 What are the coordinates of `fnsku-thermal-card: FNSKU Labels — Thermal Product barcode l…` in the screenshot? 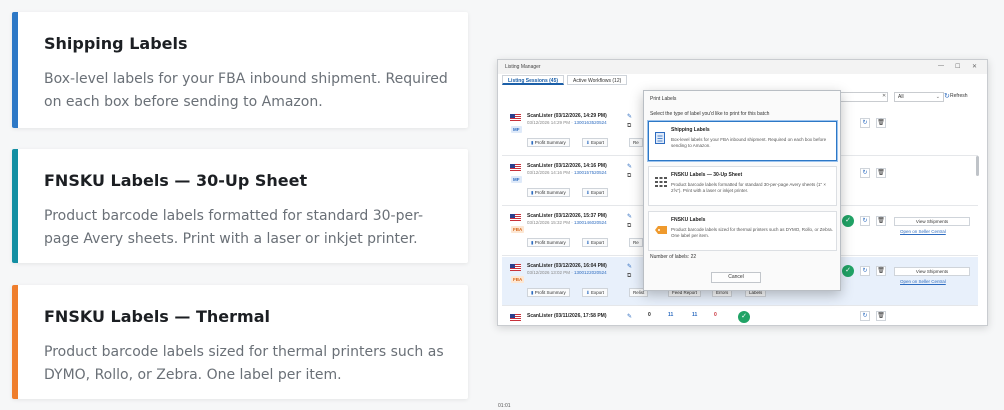 It's located at (240, 342).